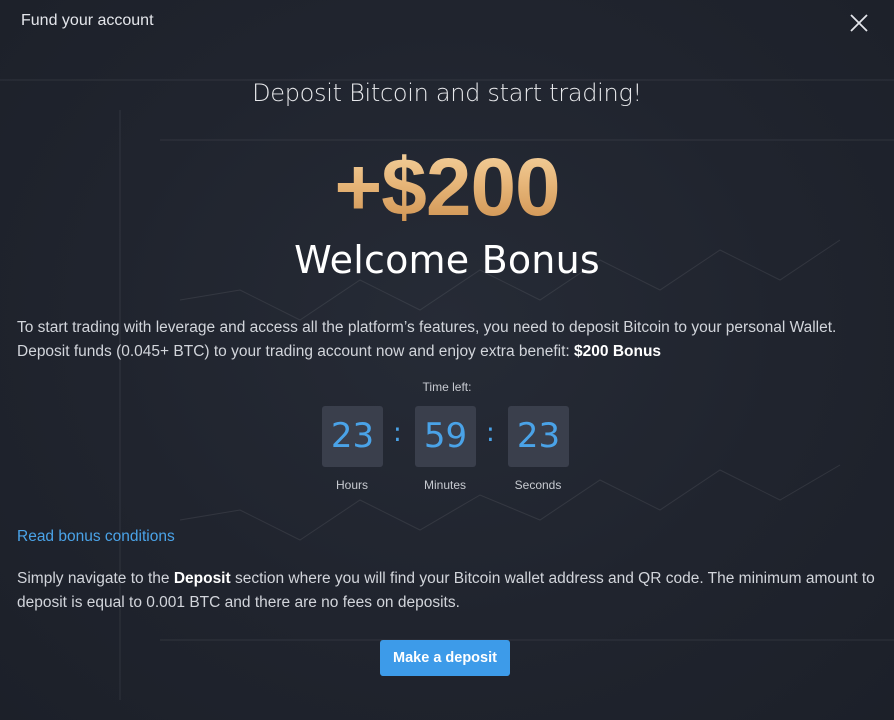 The image size is (894, 720). Describe the element at coordinates (445, 658) in the screenshot. I see `make-deposit-button: Make a deposit` at that location.